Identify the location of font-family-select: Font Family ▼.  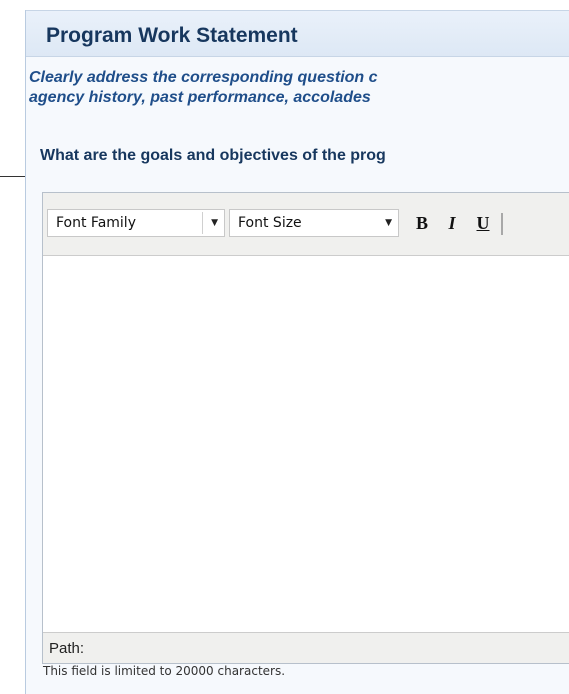
(136, 223).